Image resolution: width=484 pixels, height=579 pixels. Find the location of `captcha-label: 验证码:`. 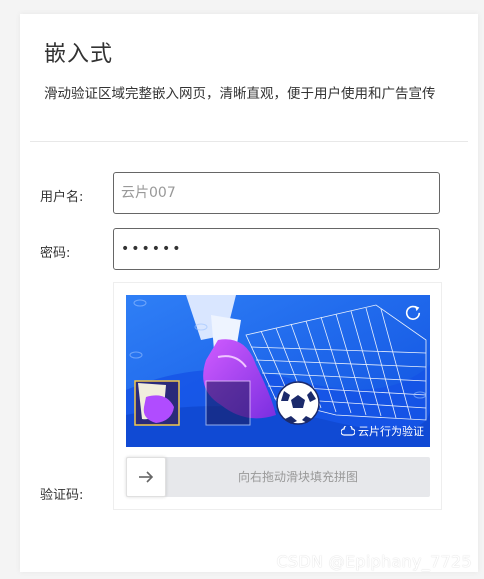

captcha-label: 验证码: is located at coordinates (62, 495).